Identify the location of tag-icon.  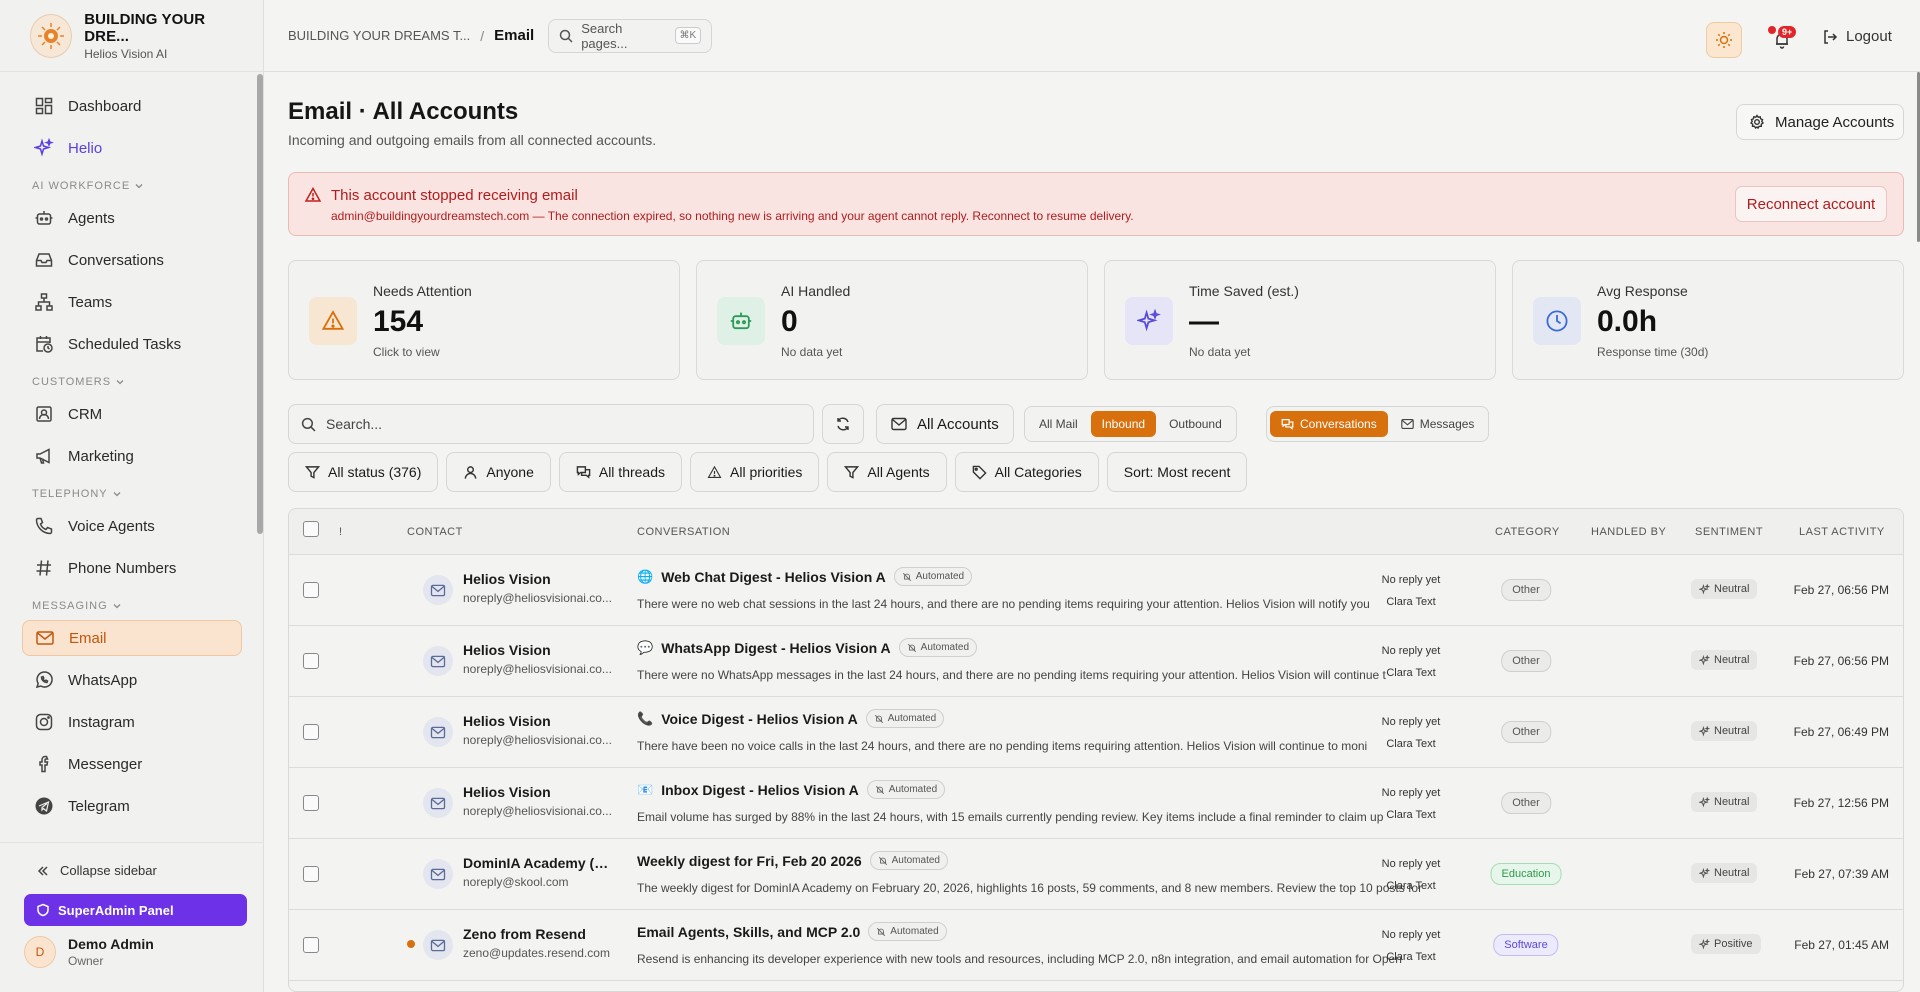
(979, 472).